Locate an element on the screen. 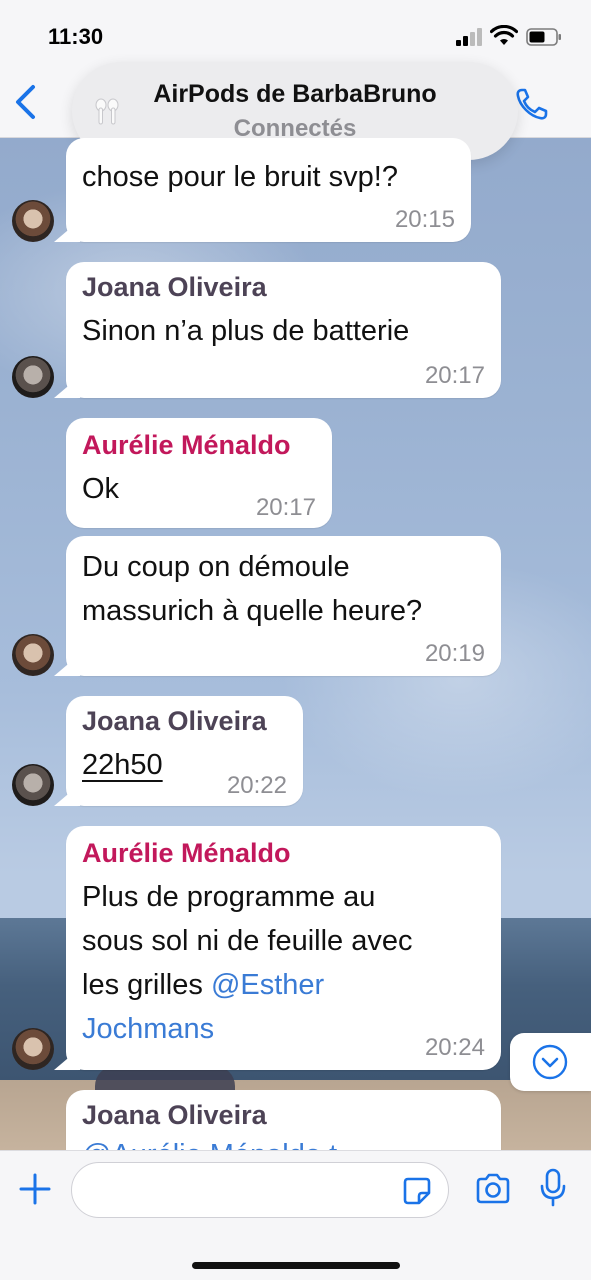  message-bubble: Joana Oliveira 22h50 20:22 is located at coordinates (178, 751).